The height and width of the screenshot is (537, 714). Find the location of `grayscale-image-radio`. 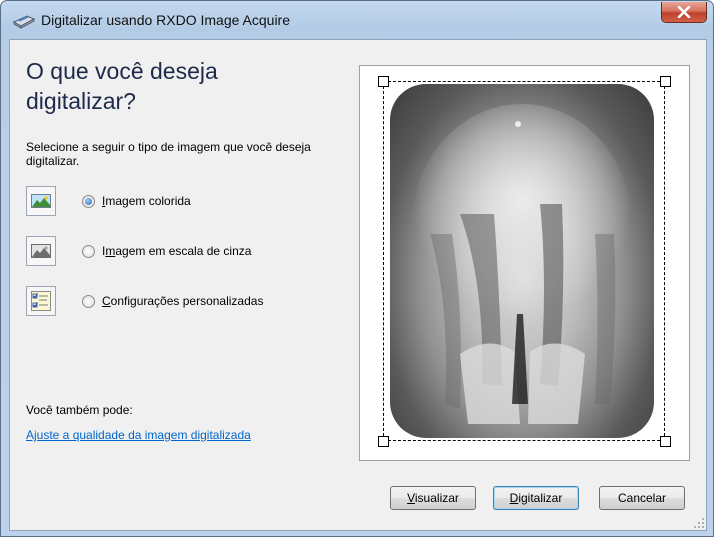

grayscale-image-radio is located at coordinates (88, 251).